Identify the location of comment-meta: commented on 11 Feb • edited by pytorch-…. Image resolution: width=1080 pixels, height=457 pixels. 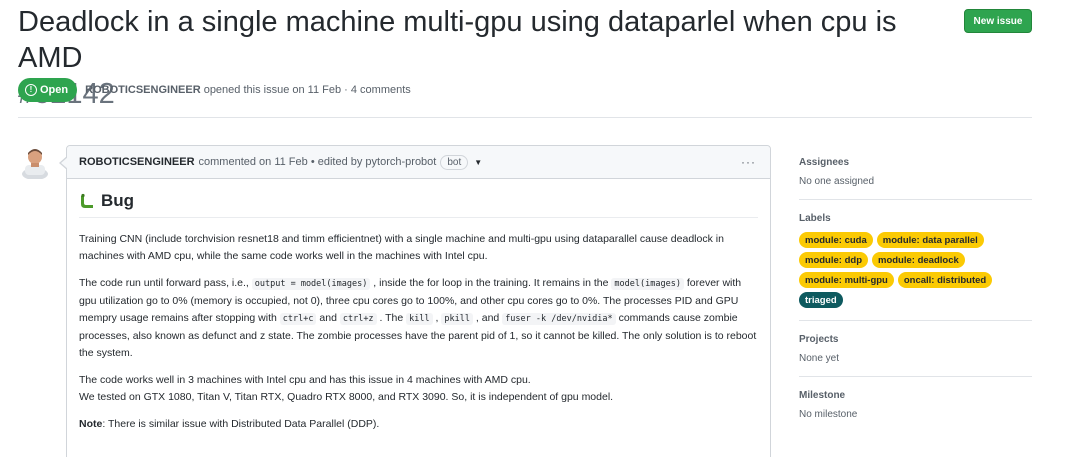
(317, 162).